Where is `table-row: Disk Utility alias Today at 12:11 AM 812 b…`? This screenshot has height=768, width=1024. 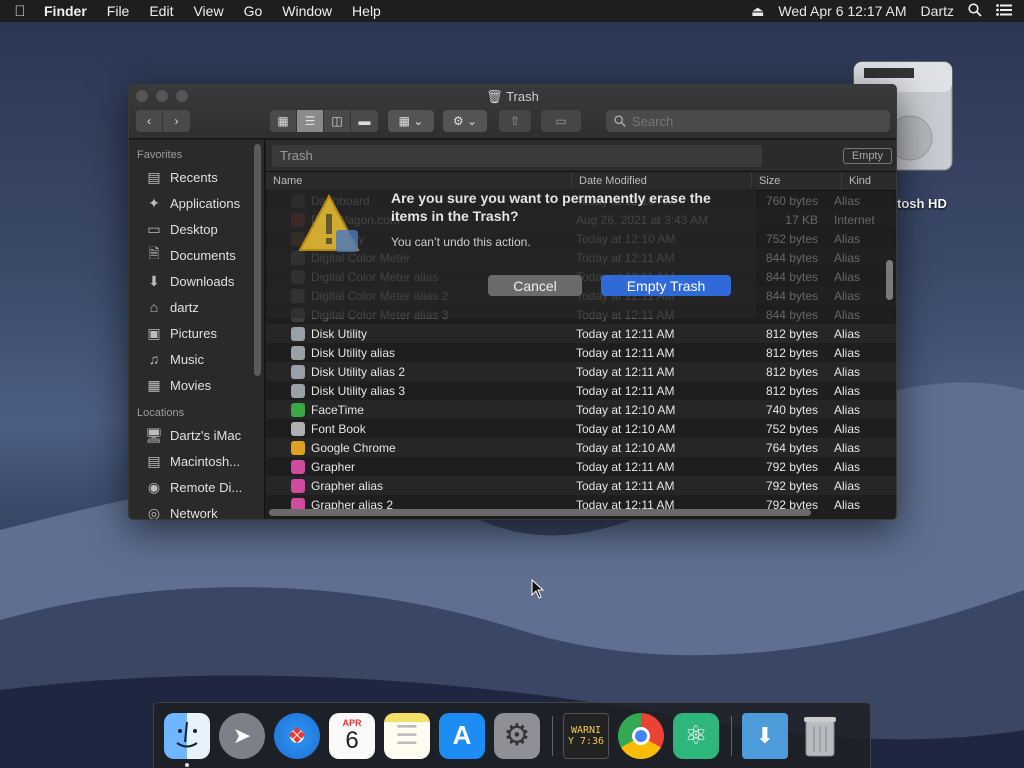
table-row: Disk Utility alias Today at 12:11 AM 812 b… is located at coordinates (581, 352).